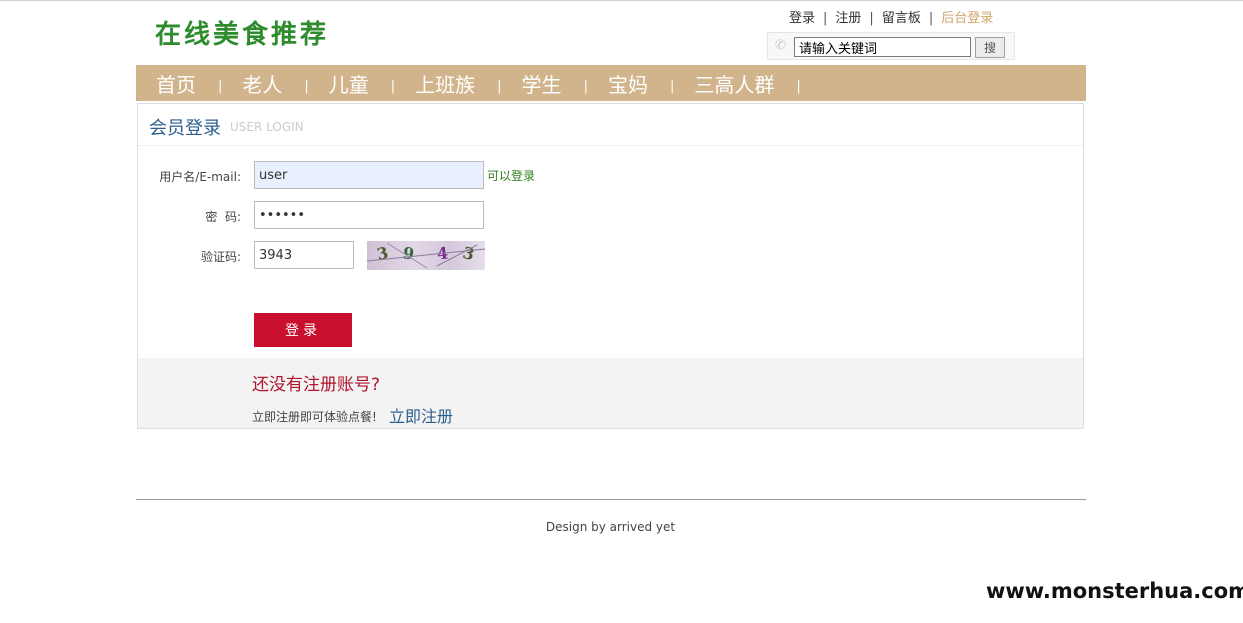  I want to click on username-ok-hint: 可以登录, so click(511, 176).